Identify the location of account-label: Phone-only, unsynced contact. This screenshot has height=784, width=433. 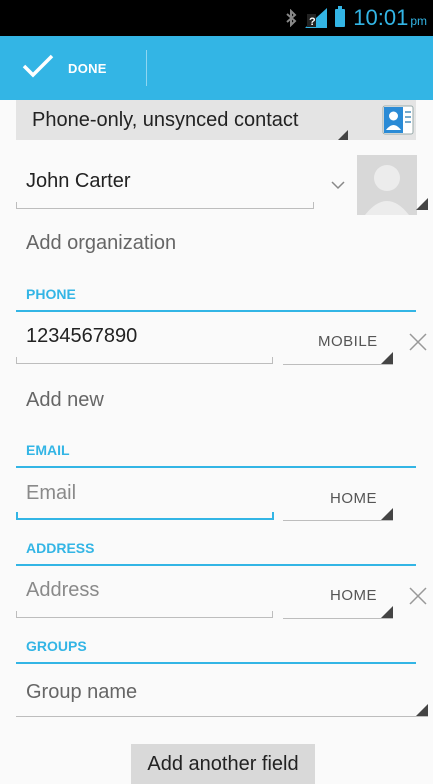
(165, 120).